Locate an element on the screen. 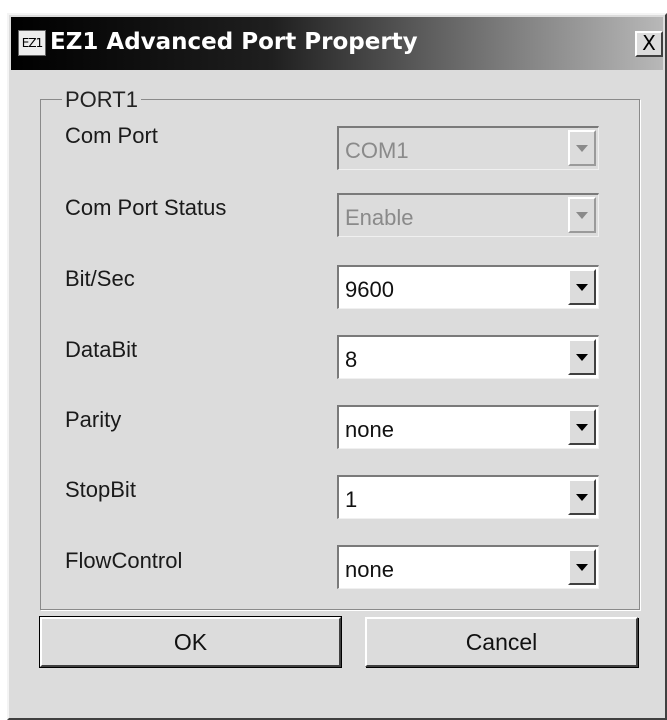  com-port-status-label: Com Port Status is located at coordinates (146, 207).